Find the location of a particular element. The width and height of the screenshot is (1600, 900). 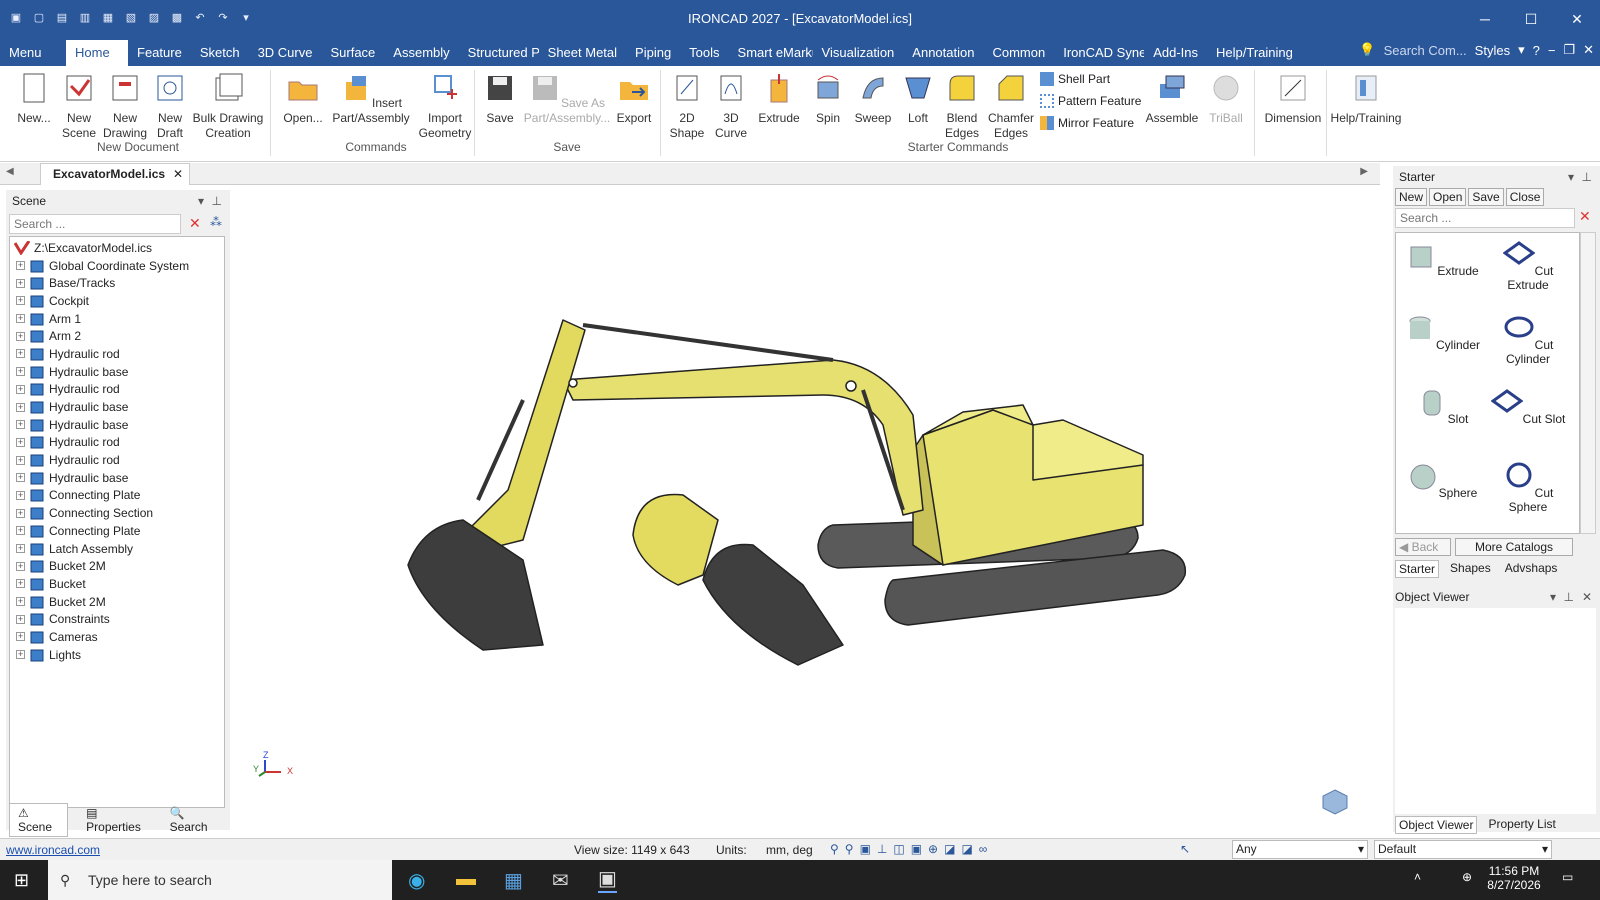

insert-part-button: Insert Part/Assembly is located at coordinates (371, 99).